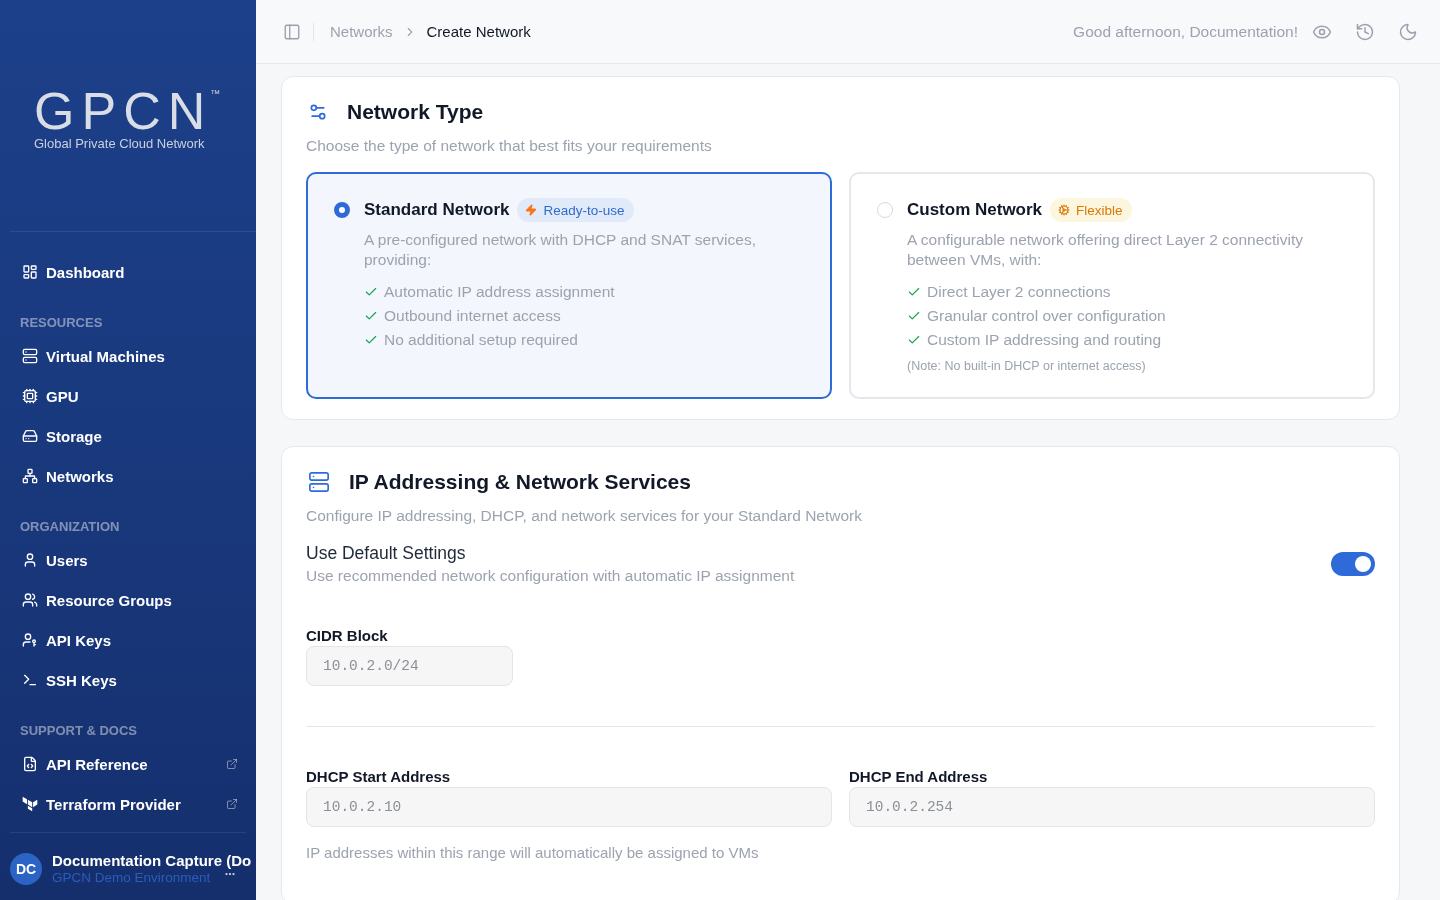  What do you see at coordinates (1064, 210) in the screenshot?
I see `cog-icon` at bounding box center [1064, 210].